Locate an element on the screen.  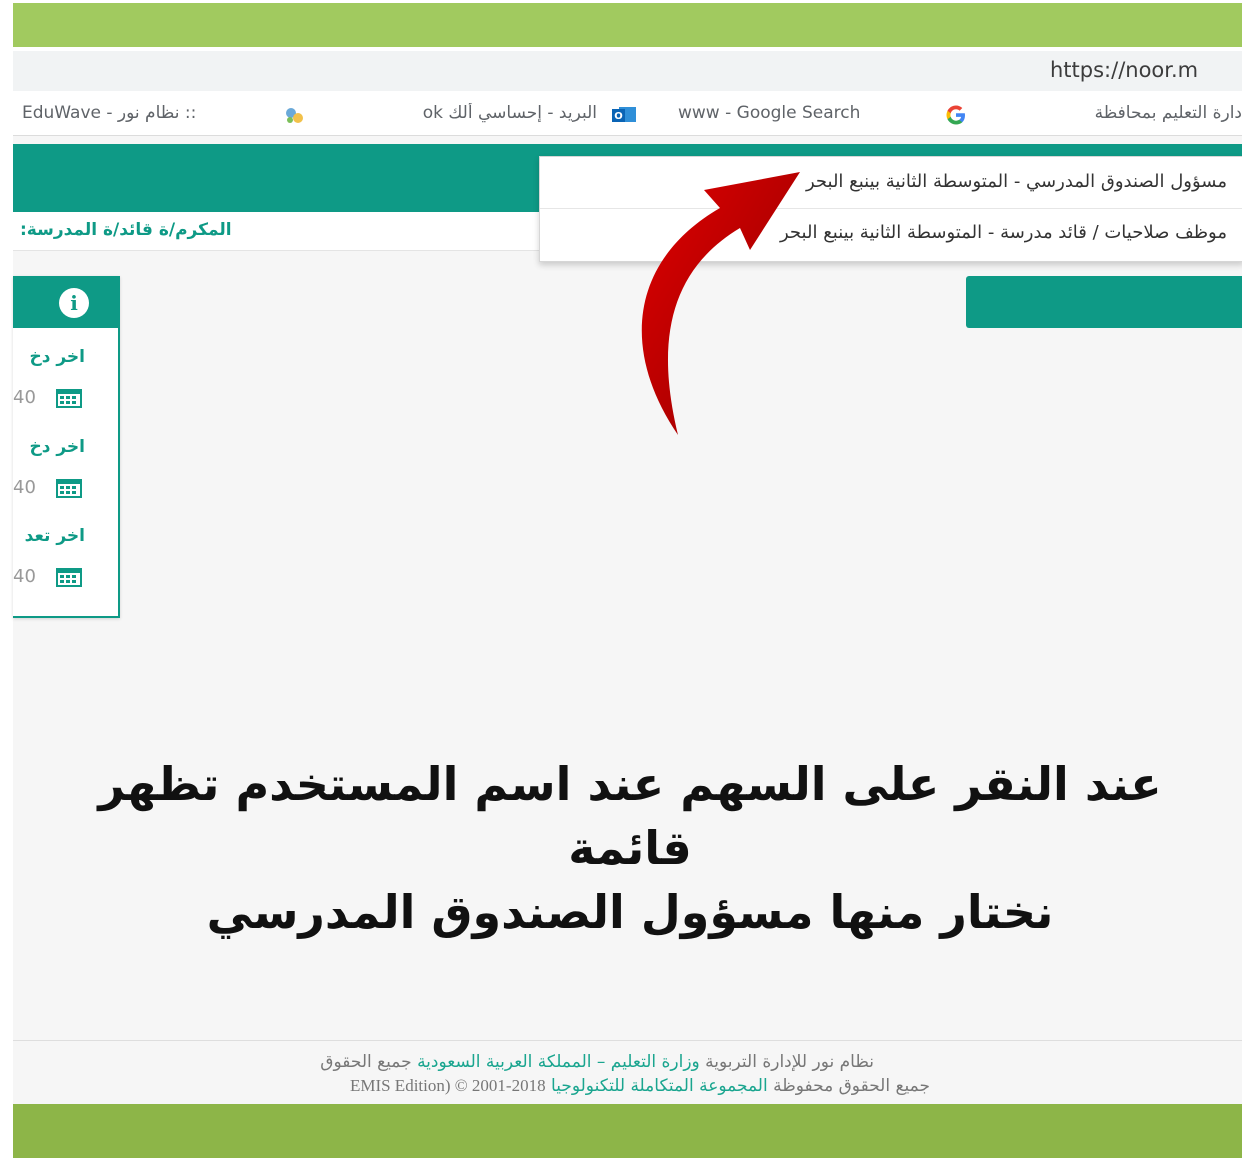
google-icon is located at coordinates (956, 115).